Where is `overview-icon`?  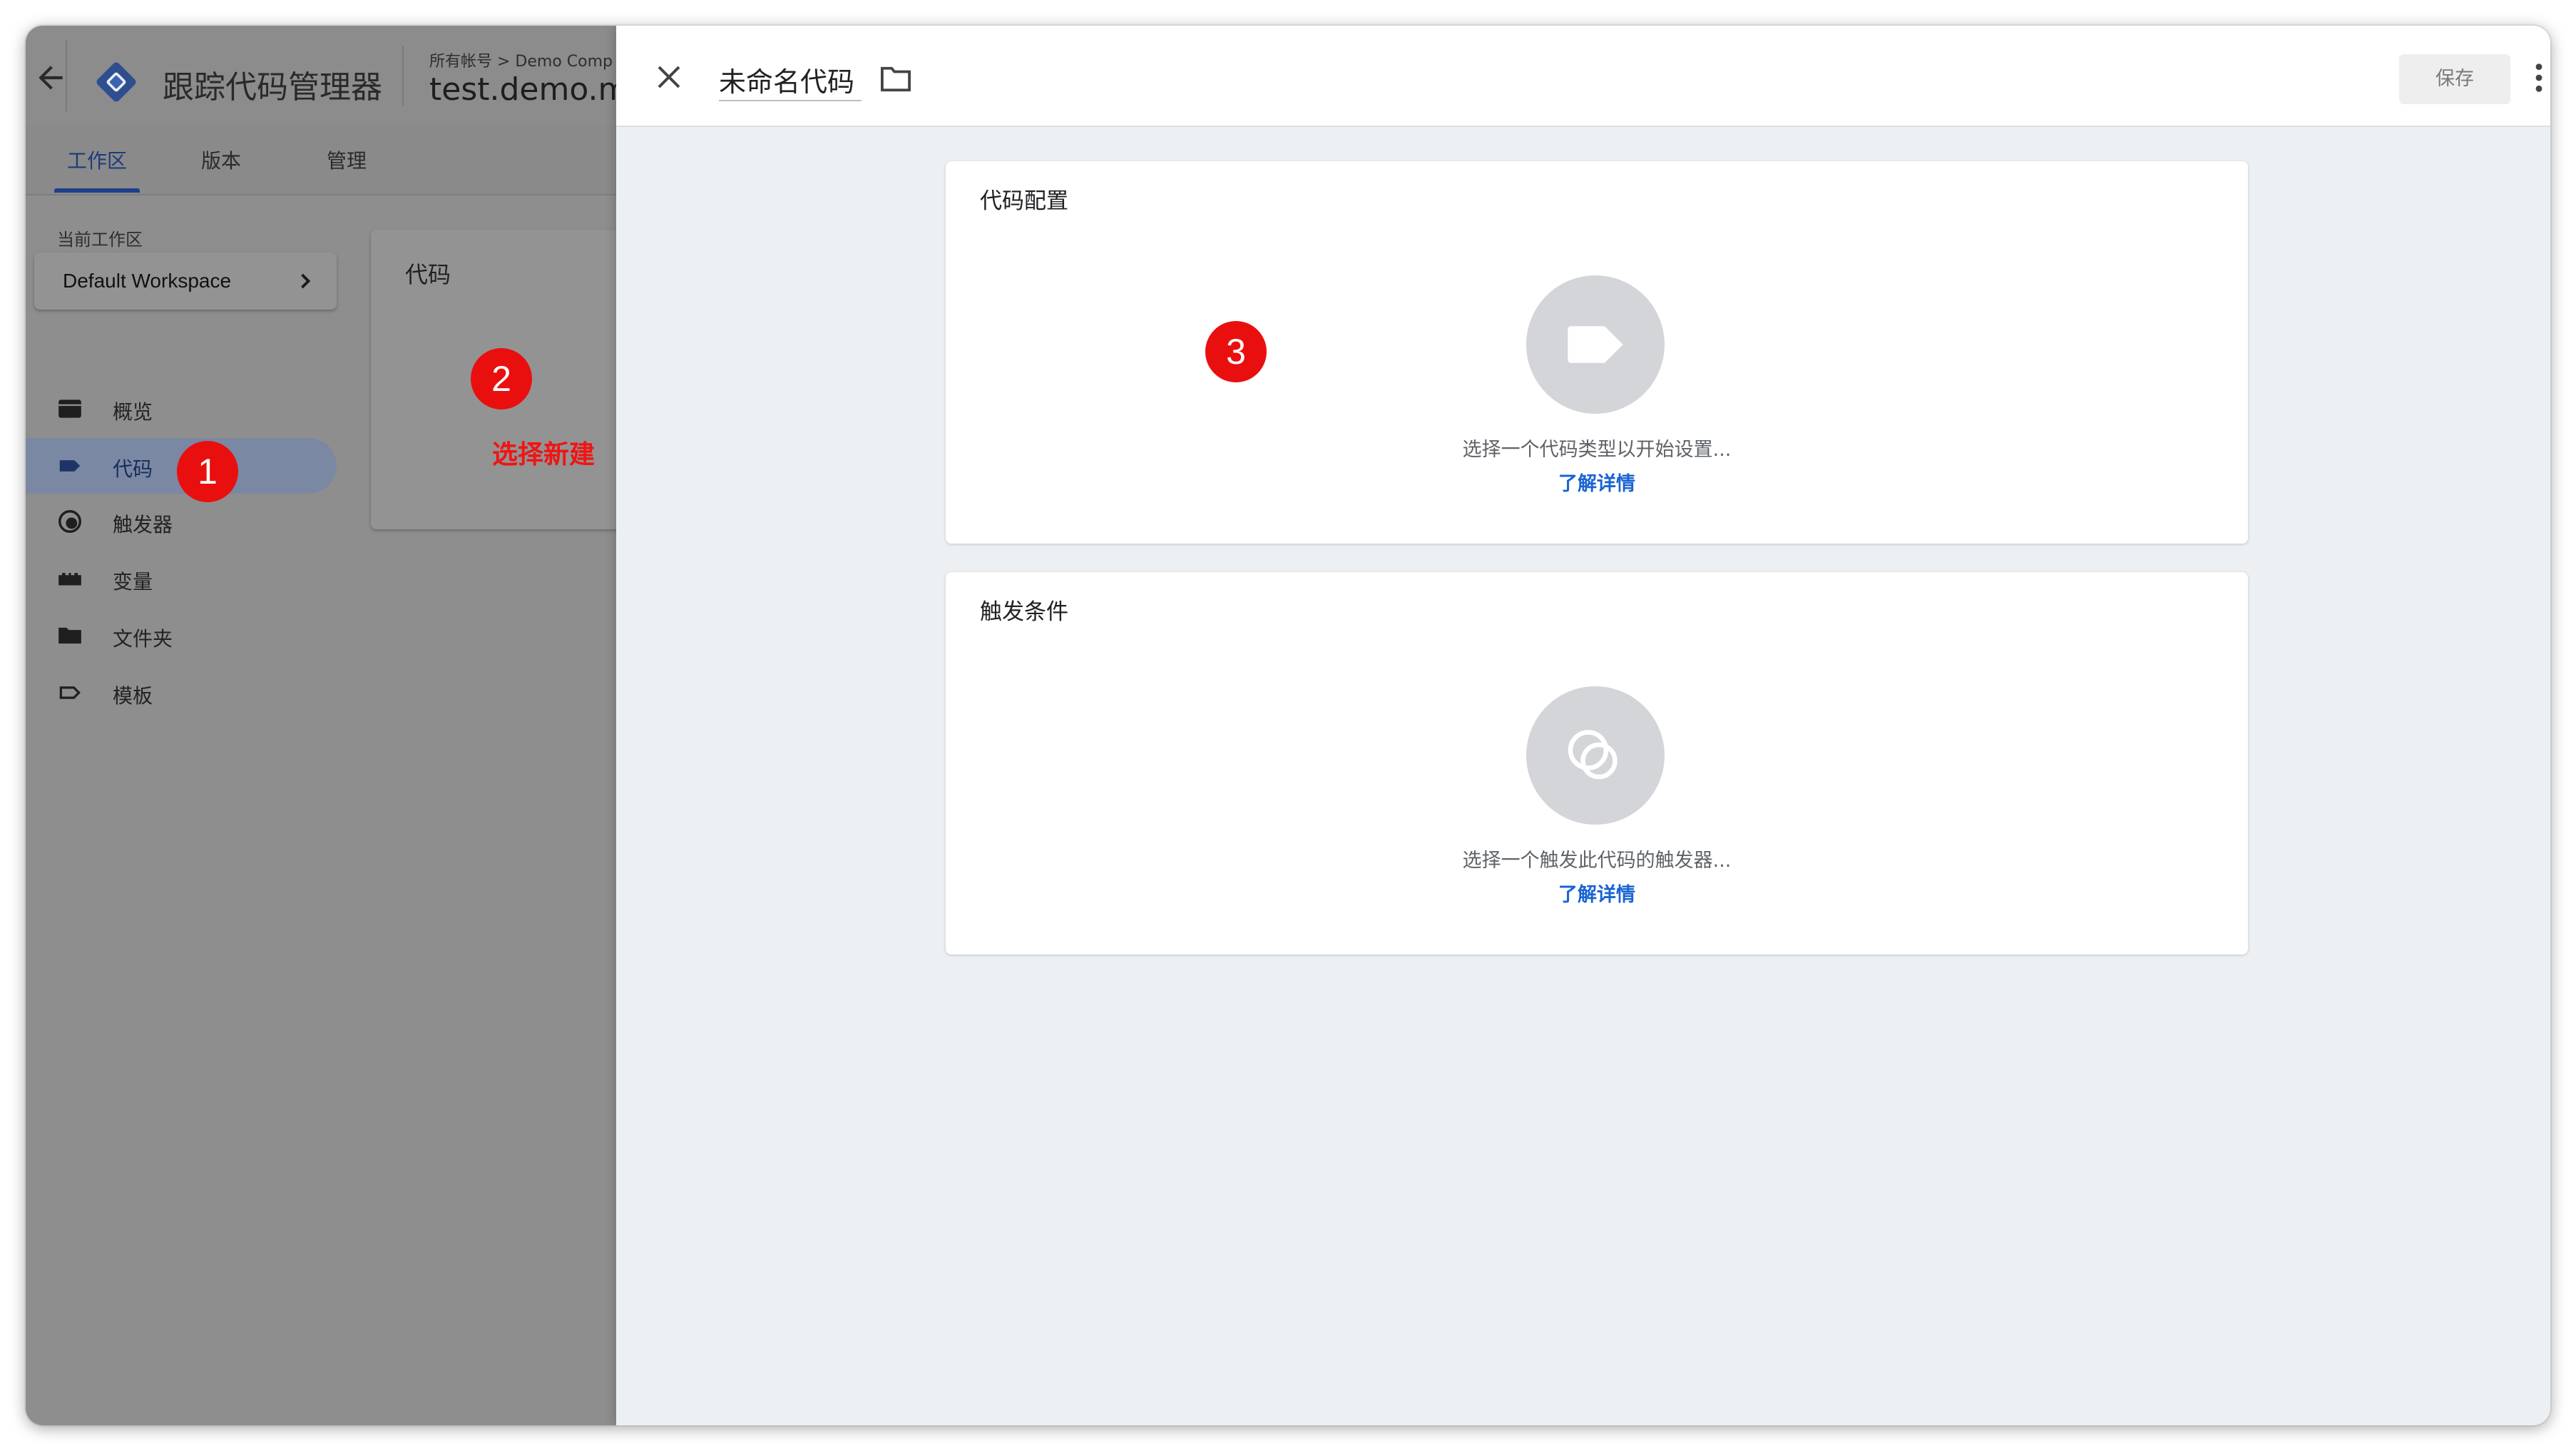
overview-icon is located at coordinates (69, 408).